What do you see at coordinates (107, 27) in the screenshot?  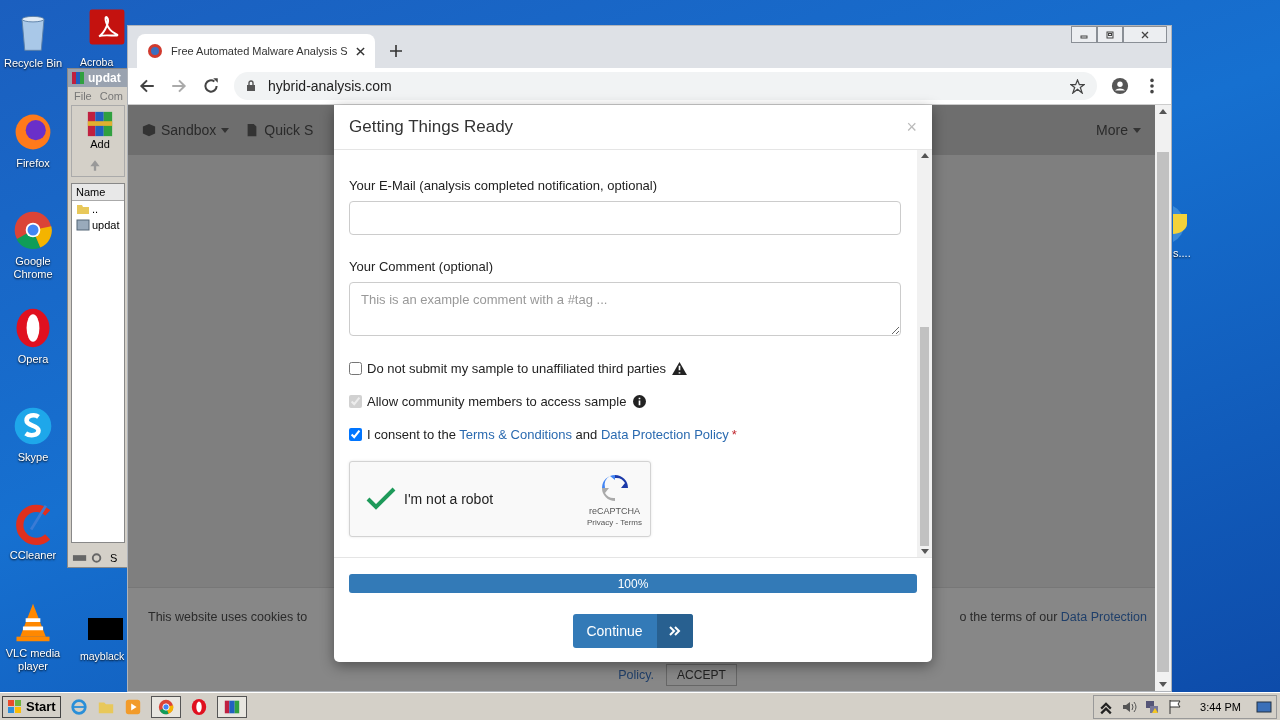 I see `pdf-icon` at bounding box center [107, 27].